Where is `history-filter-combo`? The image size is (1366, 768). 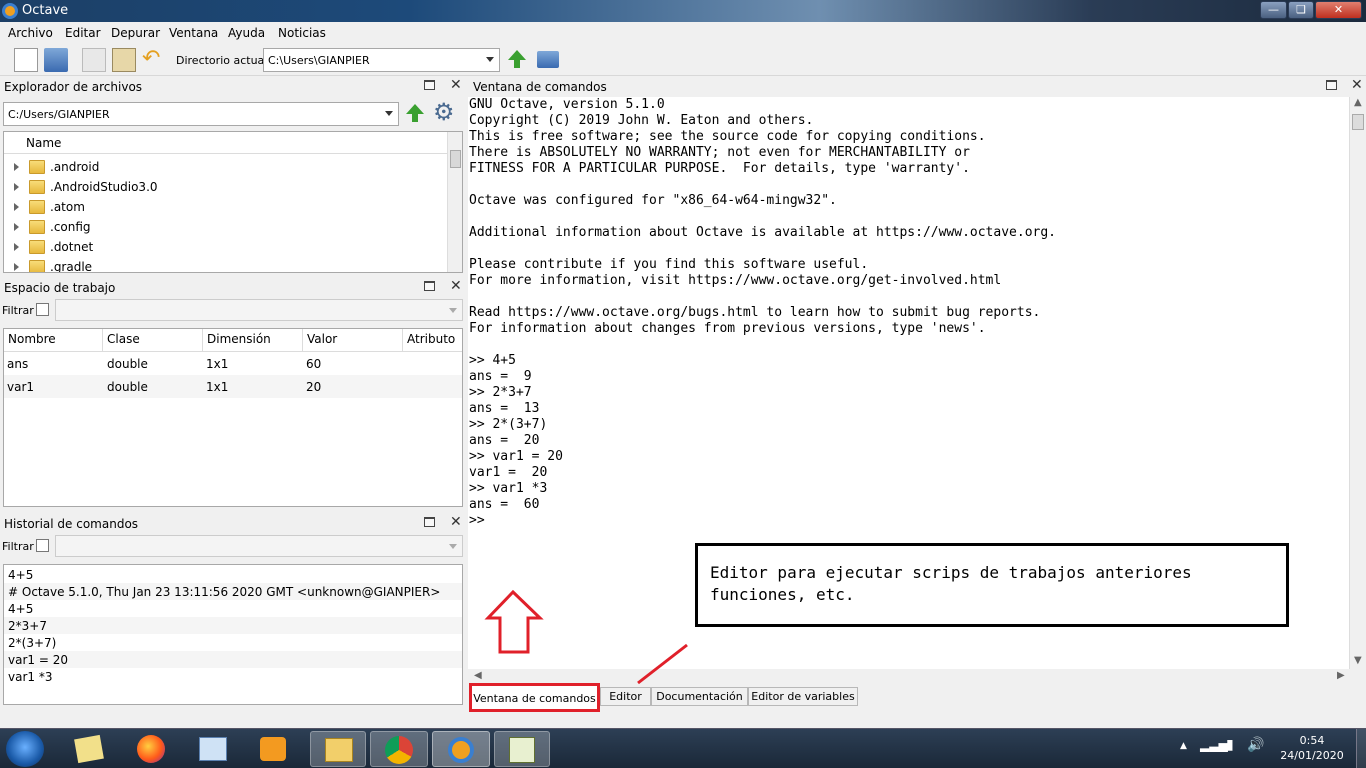
history-filter-combo is located at coordinates (259, 546).